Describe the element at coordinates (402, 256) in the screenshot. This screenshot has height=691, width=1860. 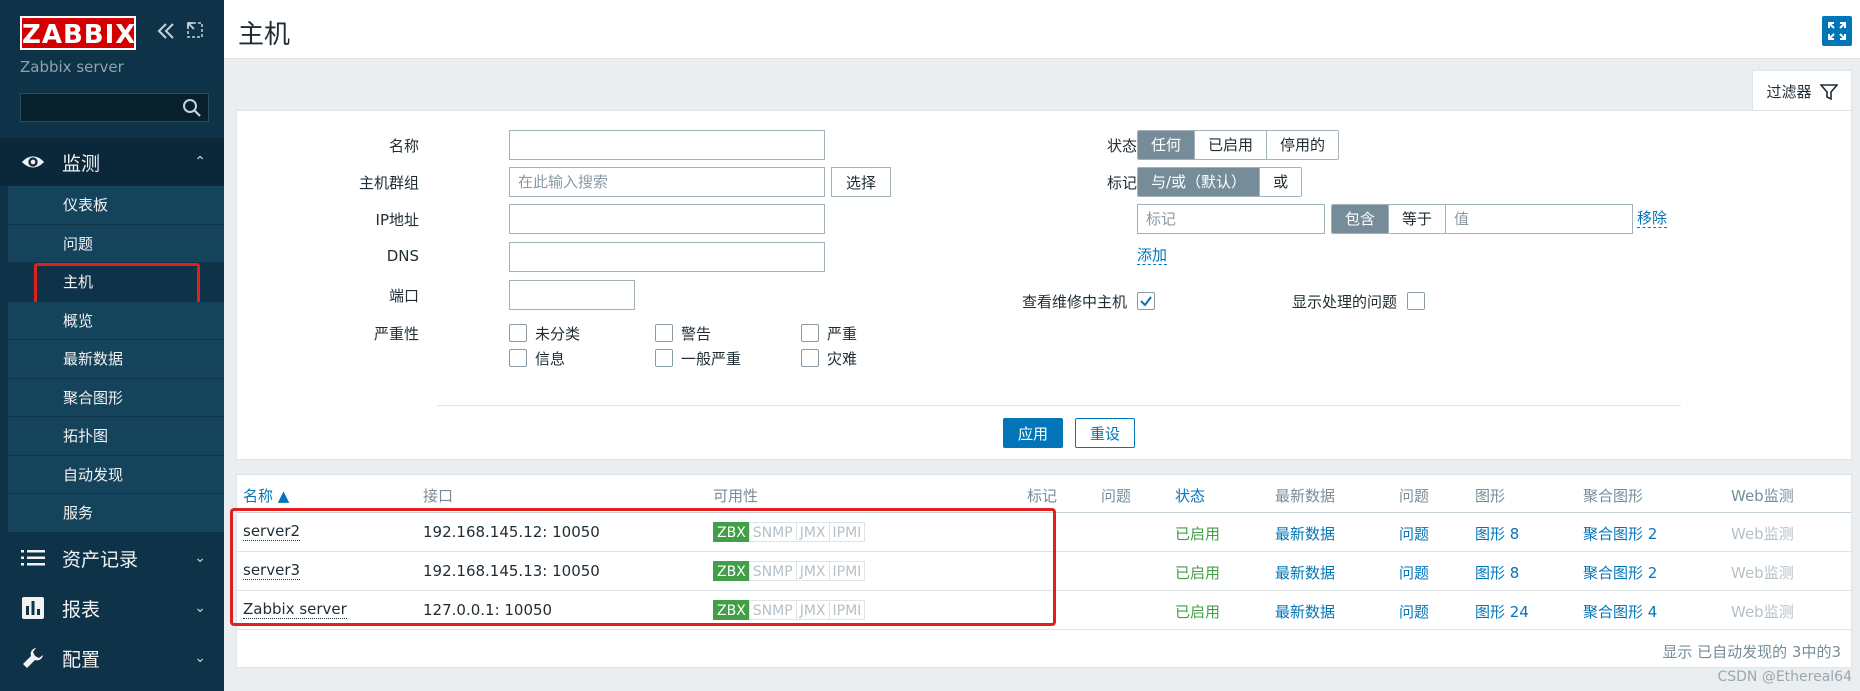
I see `dns-label: DNS` at that location.